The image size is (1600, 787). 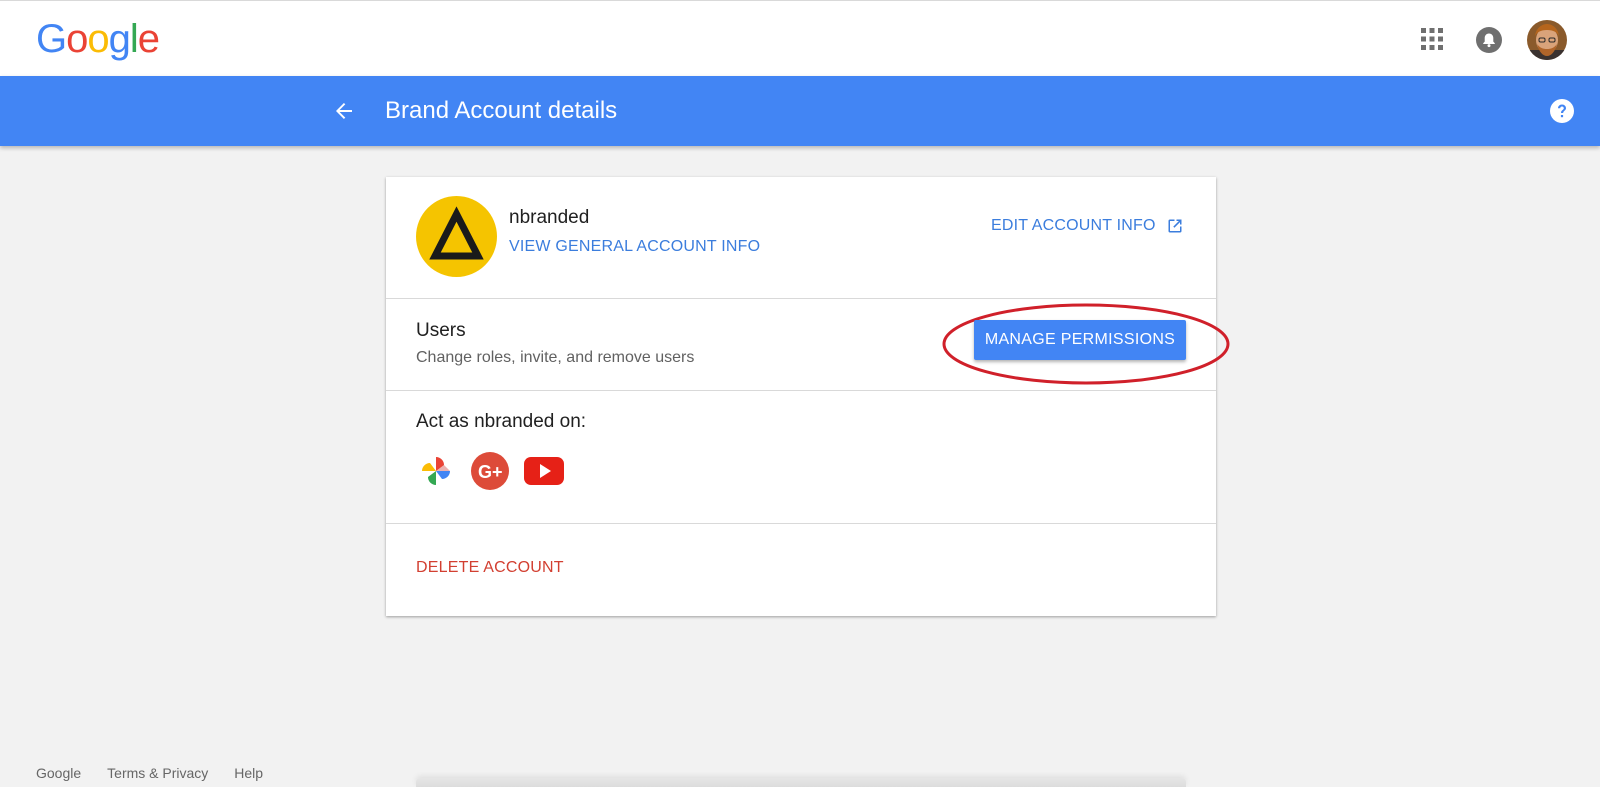 I want to click on manage-permissions-button: MANAGE PERMISSIONS, so click(x=1080, y=340).